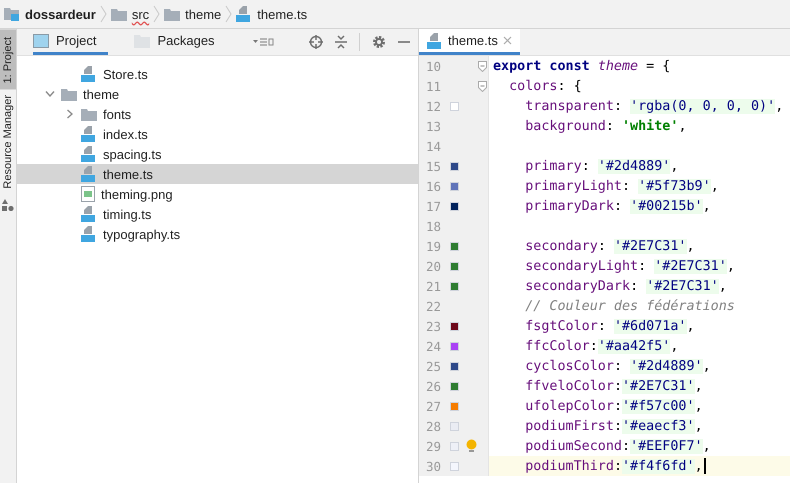 The width and height of the screenshot is (790, 483). Describe the element at coordinates (432, 126) in the screenshot. I see `line-number: 13` at that location.